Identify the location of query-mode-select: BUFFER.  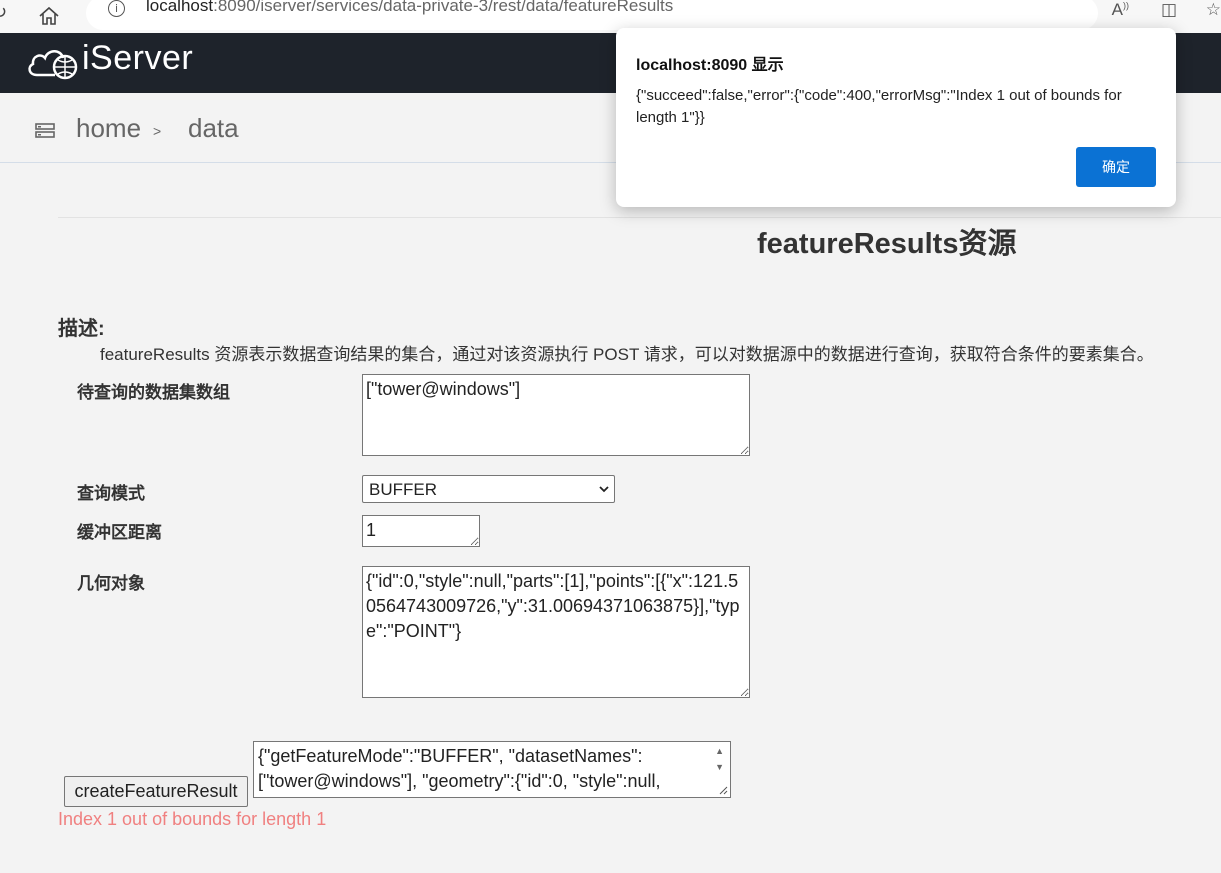
(488, 489).